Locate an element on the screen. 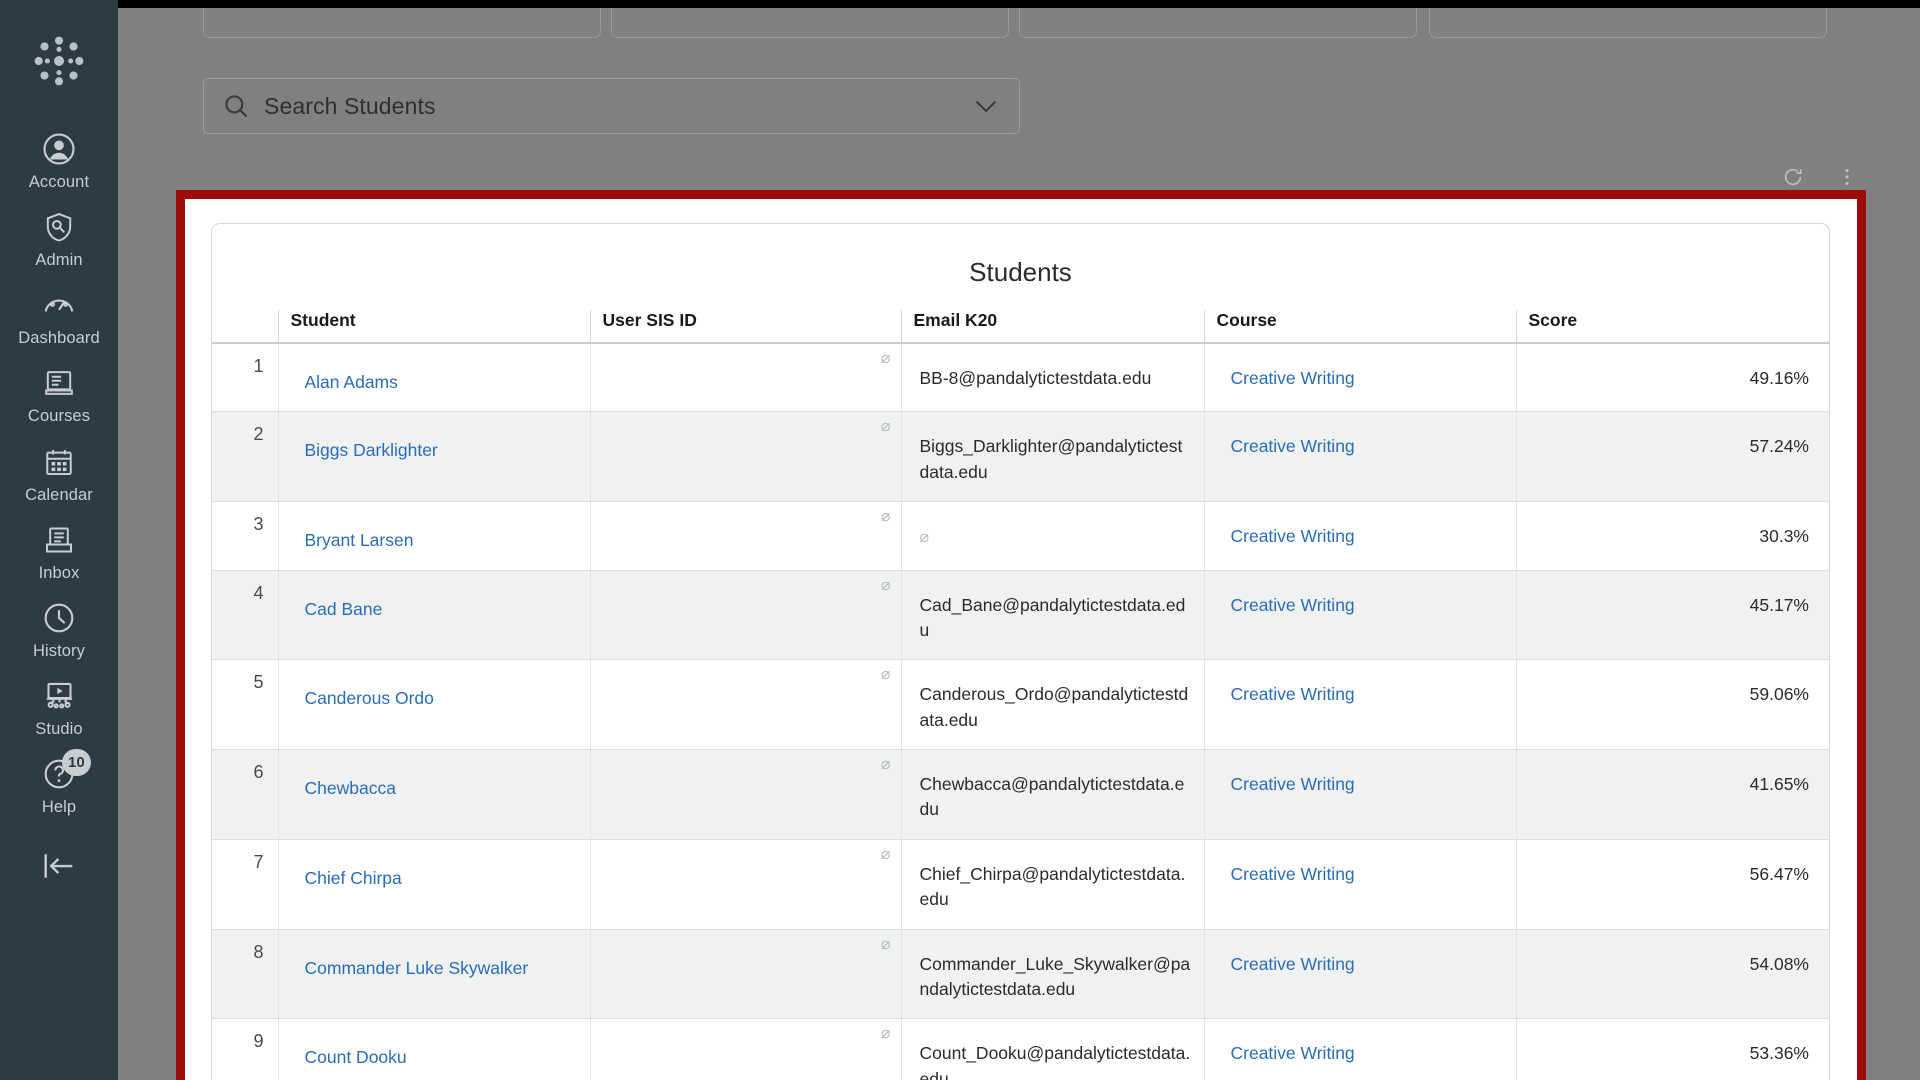  nav-item-courses: Courses is located at coordinates (59, 395).